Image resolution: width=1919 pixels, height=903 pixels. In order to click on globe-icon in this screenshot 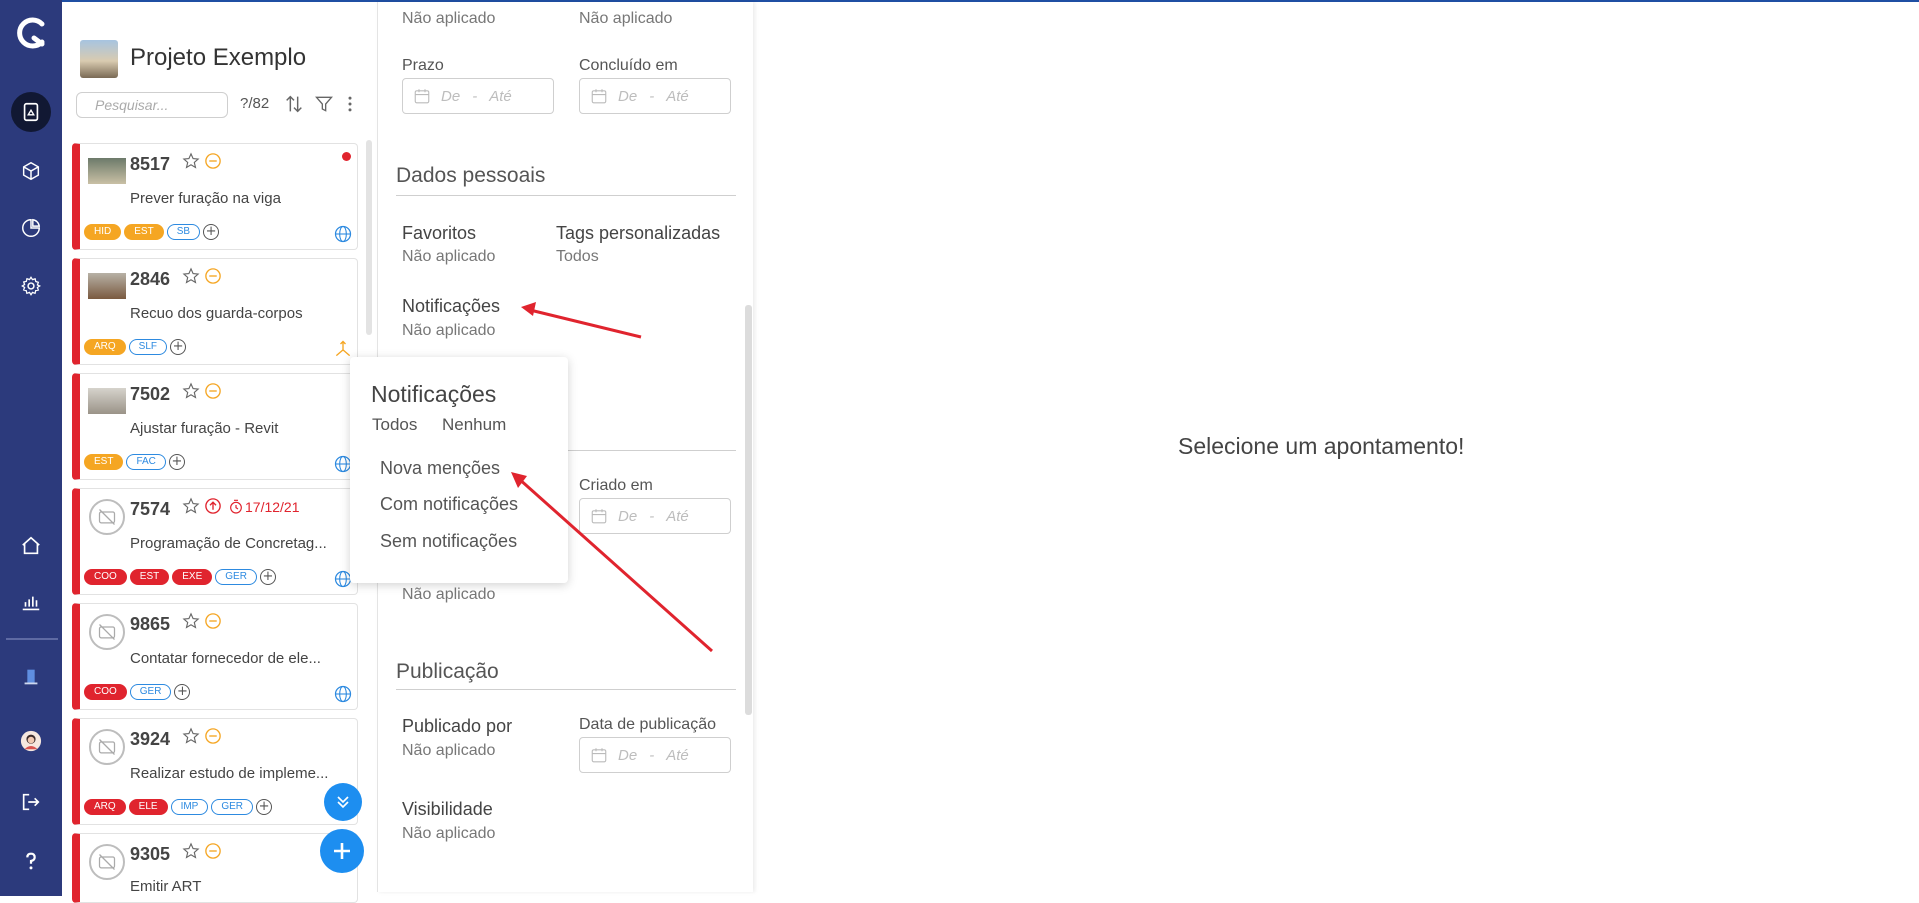, I will do `click(343, 234)`.